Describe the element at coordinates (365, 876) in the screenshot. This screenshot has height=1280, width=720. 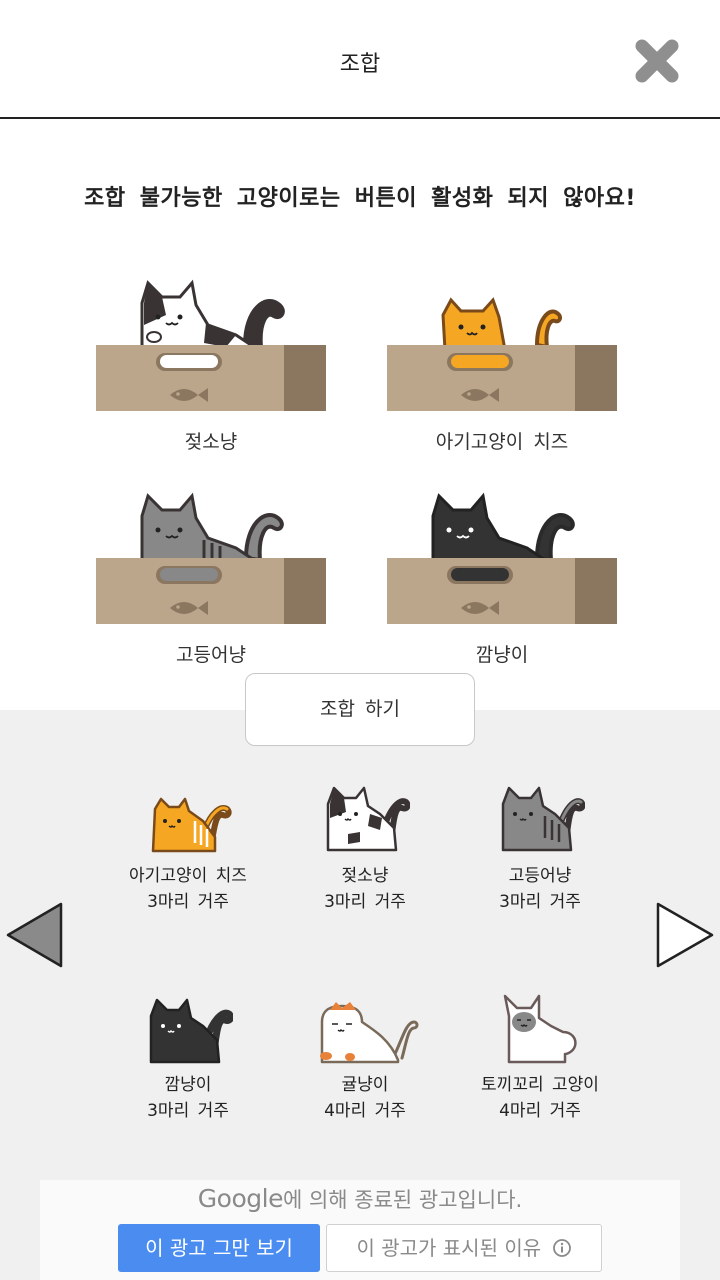
I see `cat-name: 젖소냥` at that location.